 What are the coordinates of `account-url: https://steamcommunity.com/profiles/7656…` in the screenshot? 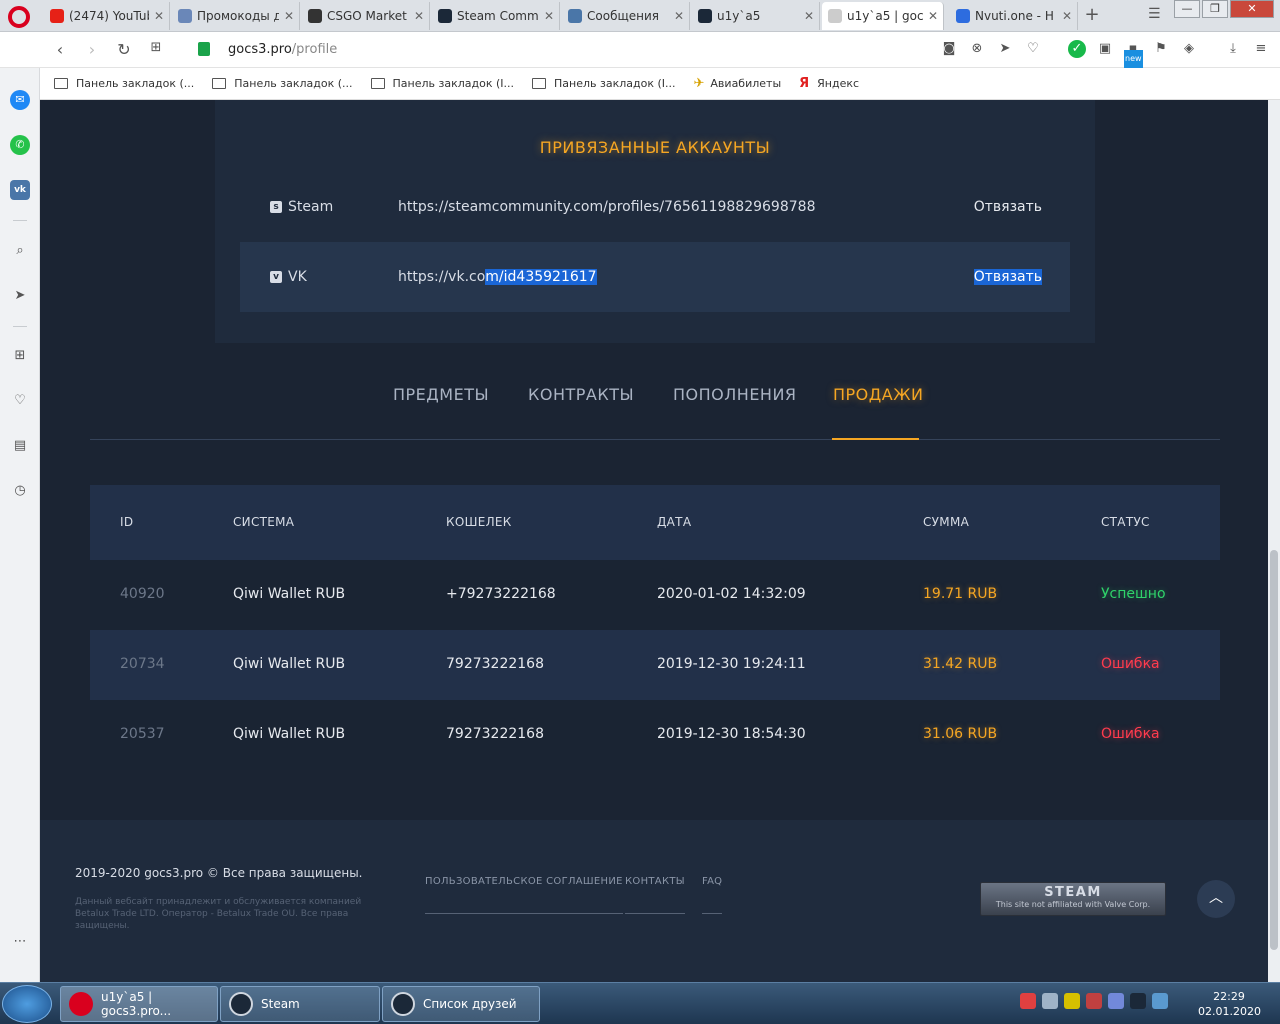 It's located at (607, 207).